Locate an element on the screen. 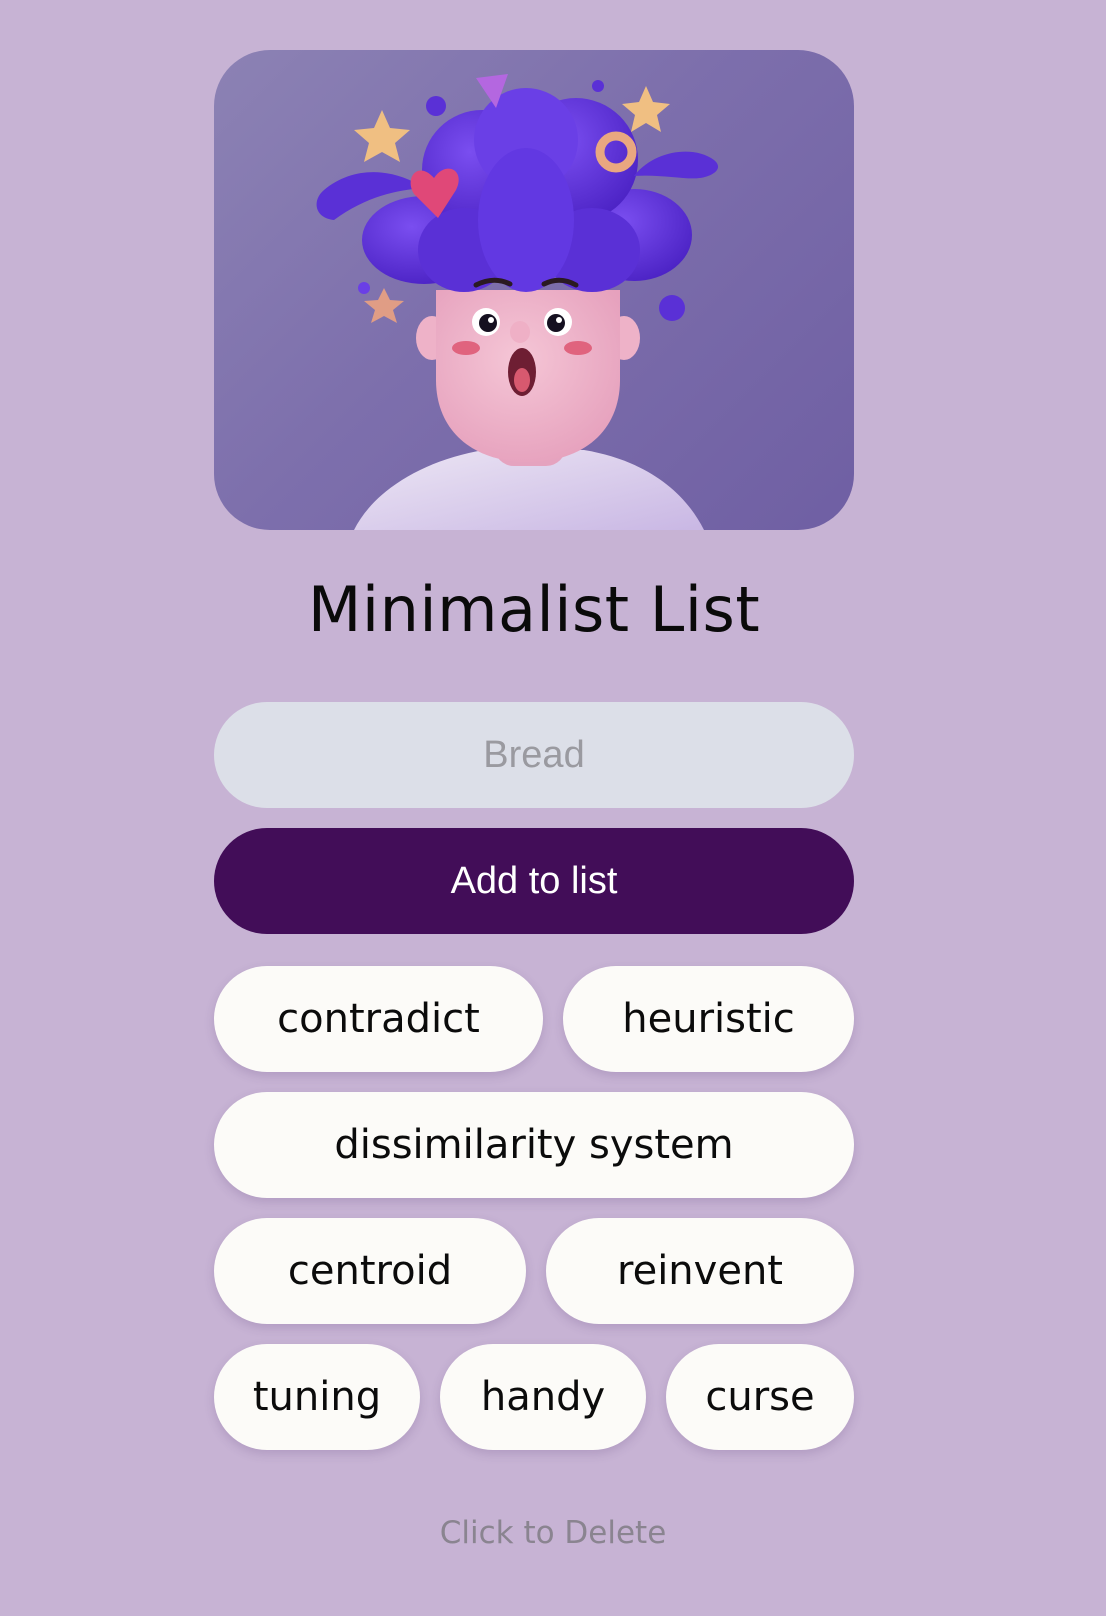 The image size is (1106, 1616). page-title: Minimalist List is located at coordinates (534, 609).